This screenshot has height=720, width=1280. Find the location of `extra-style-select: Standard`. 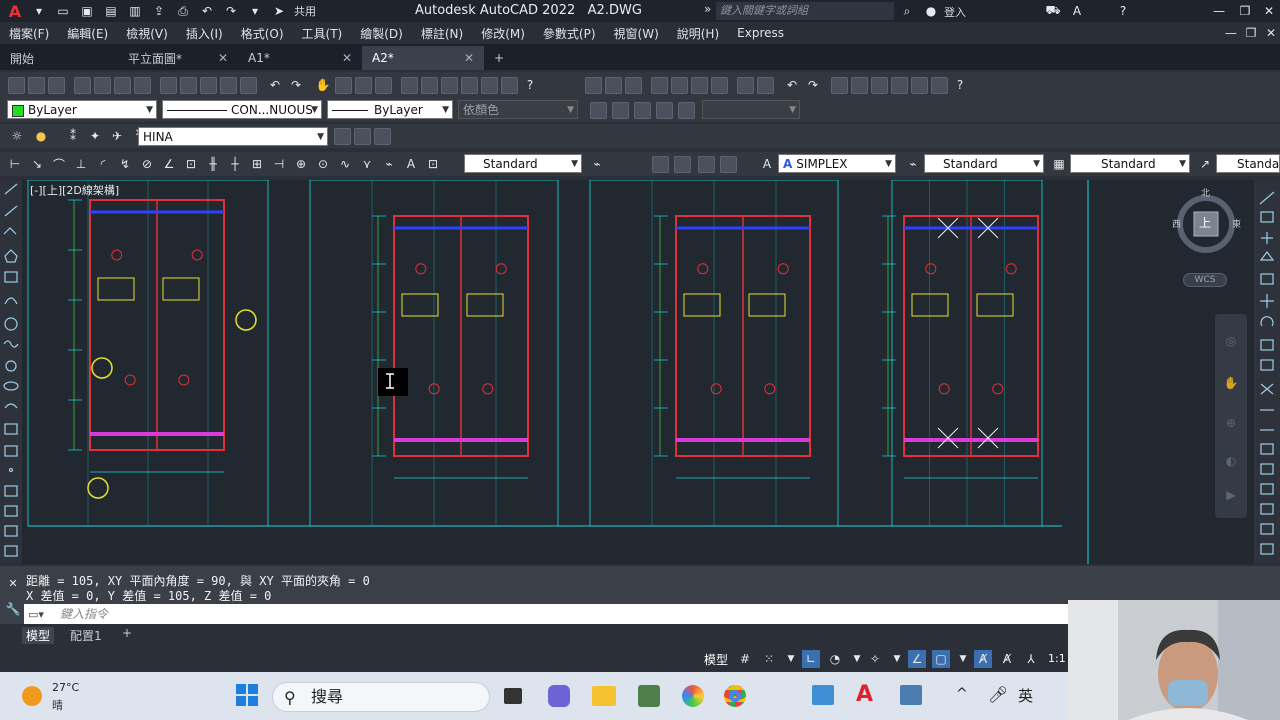

extra-style-select: Standard is located at coordinates (1248, 163).